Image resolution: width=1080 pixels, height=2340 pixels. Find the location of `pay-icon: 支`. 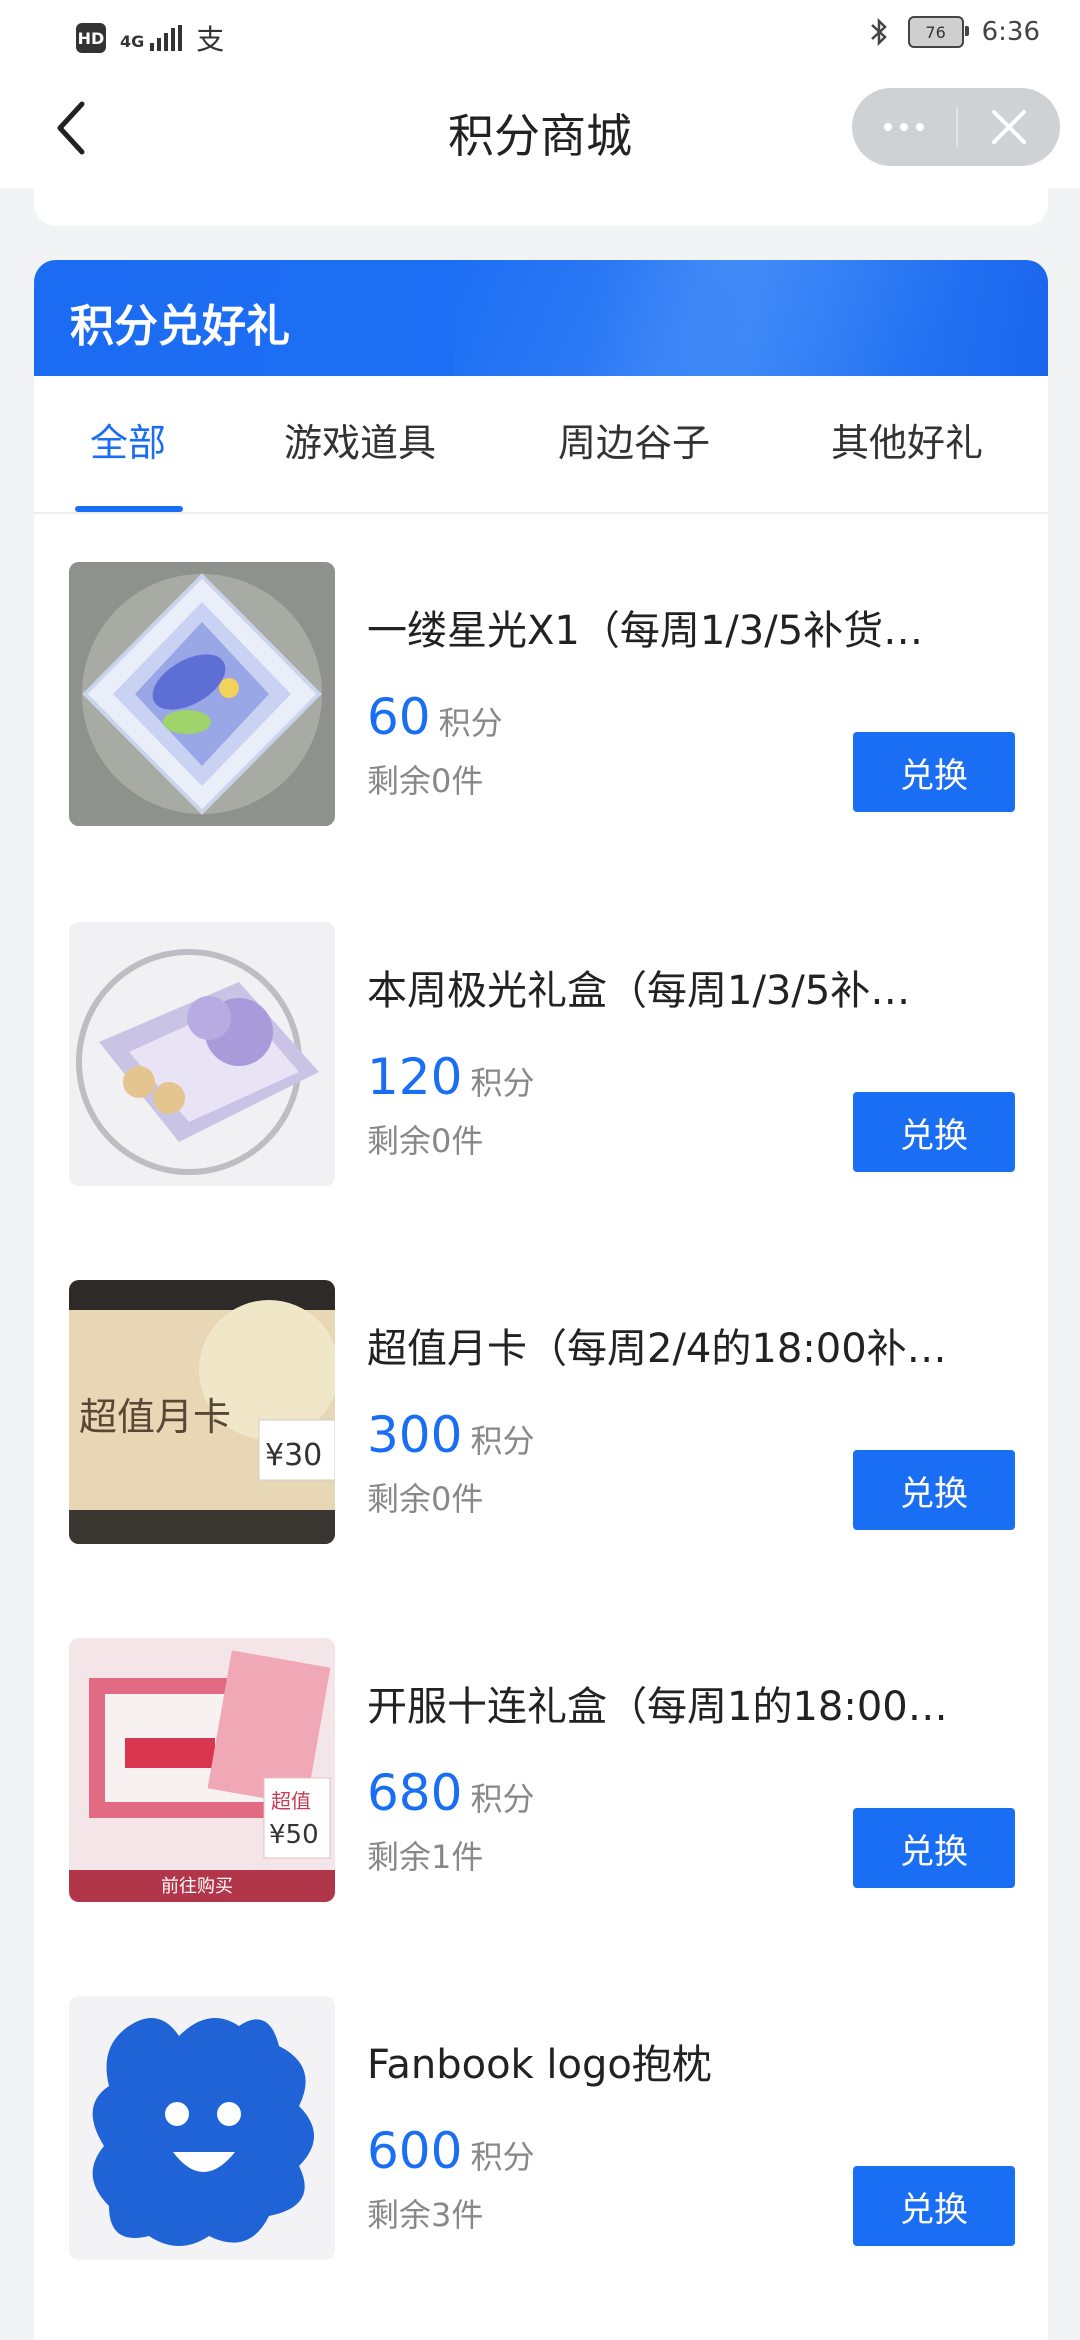

pay-icon: 支 is located at coordinates (210, 39).